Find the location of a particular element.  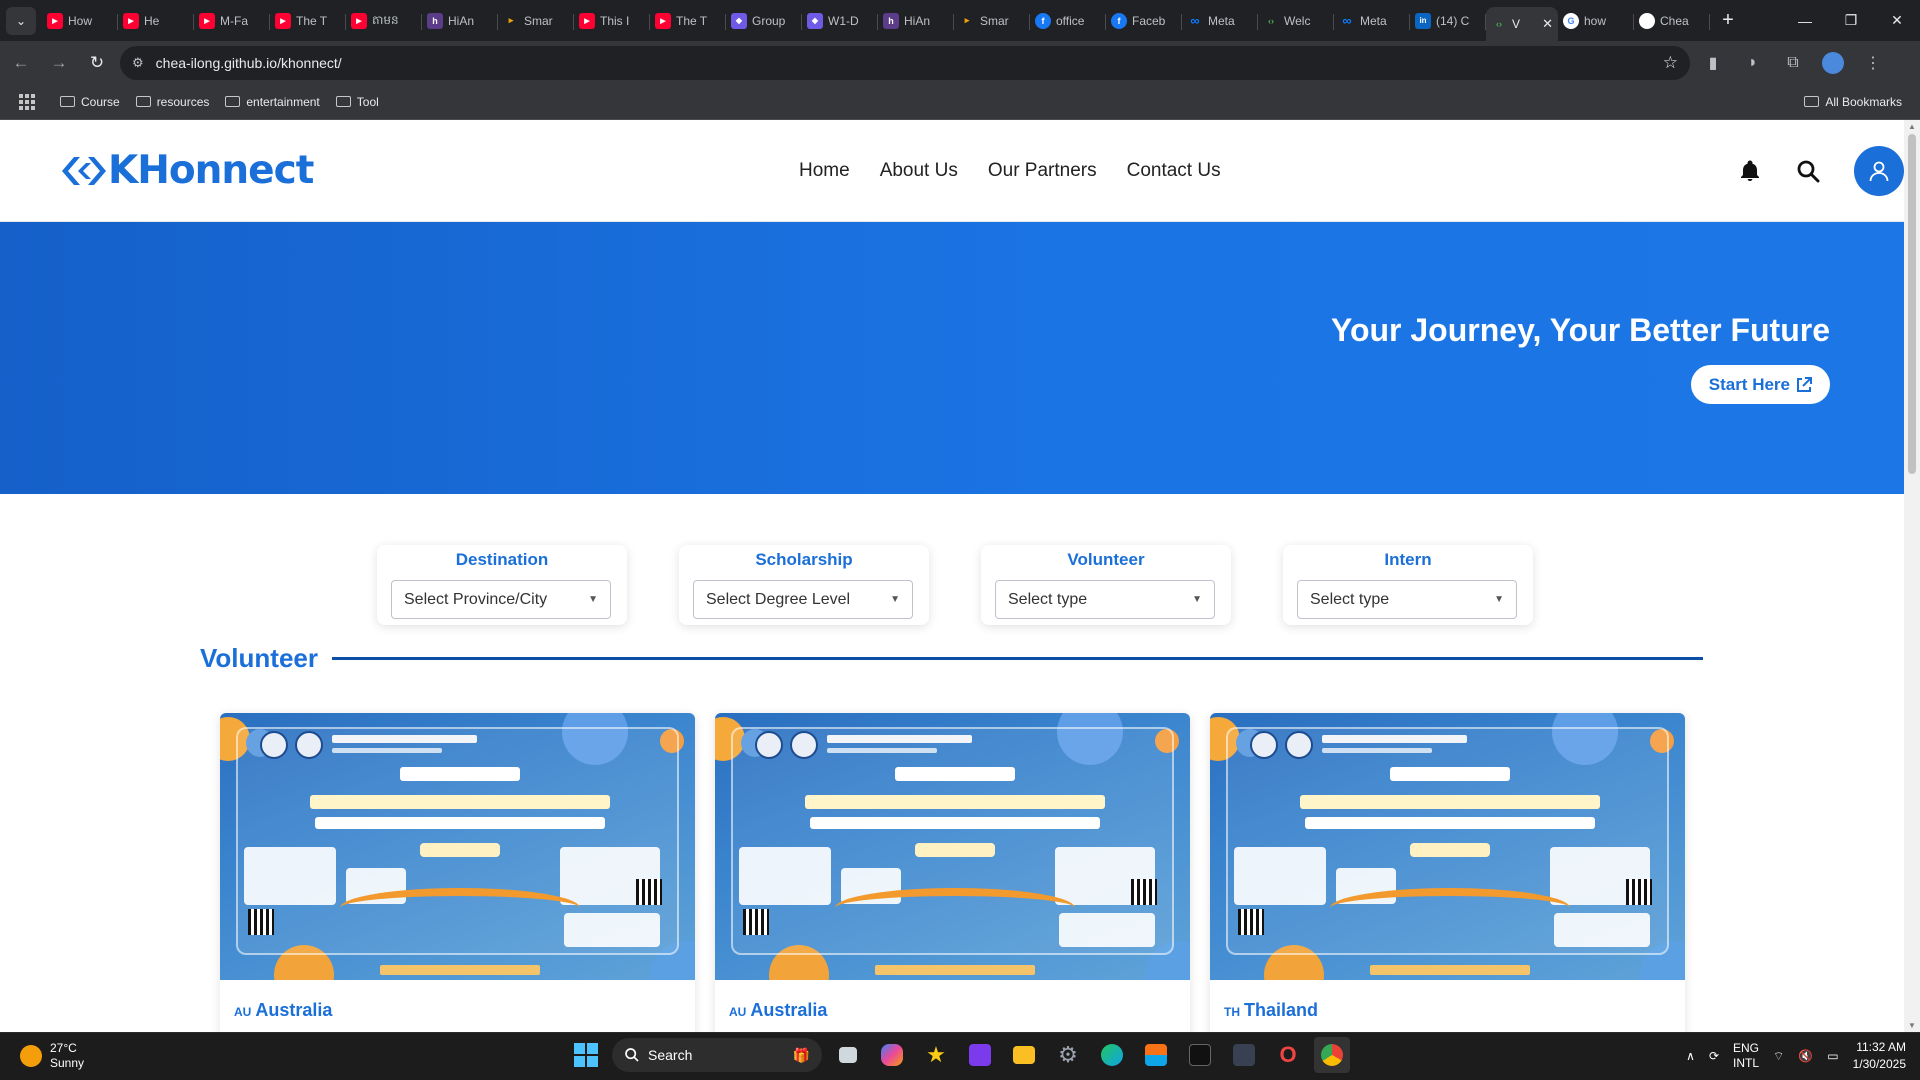

clock: 11:32 AM 1/30/2025 is located at coordinates (1879, 1056).